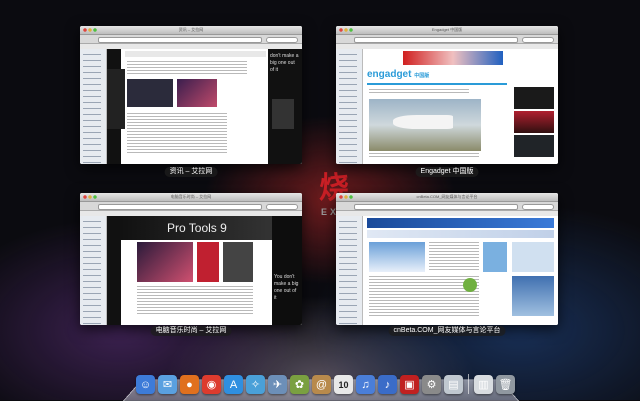  What do you see at coordinates (409, 384) in the screenshot?
I see `photobooth-icon: ▣` at bounding box center [409, 384].